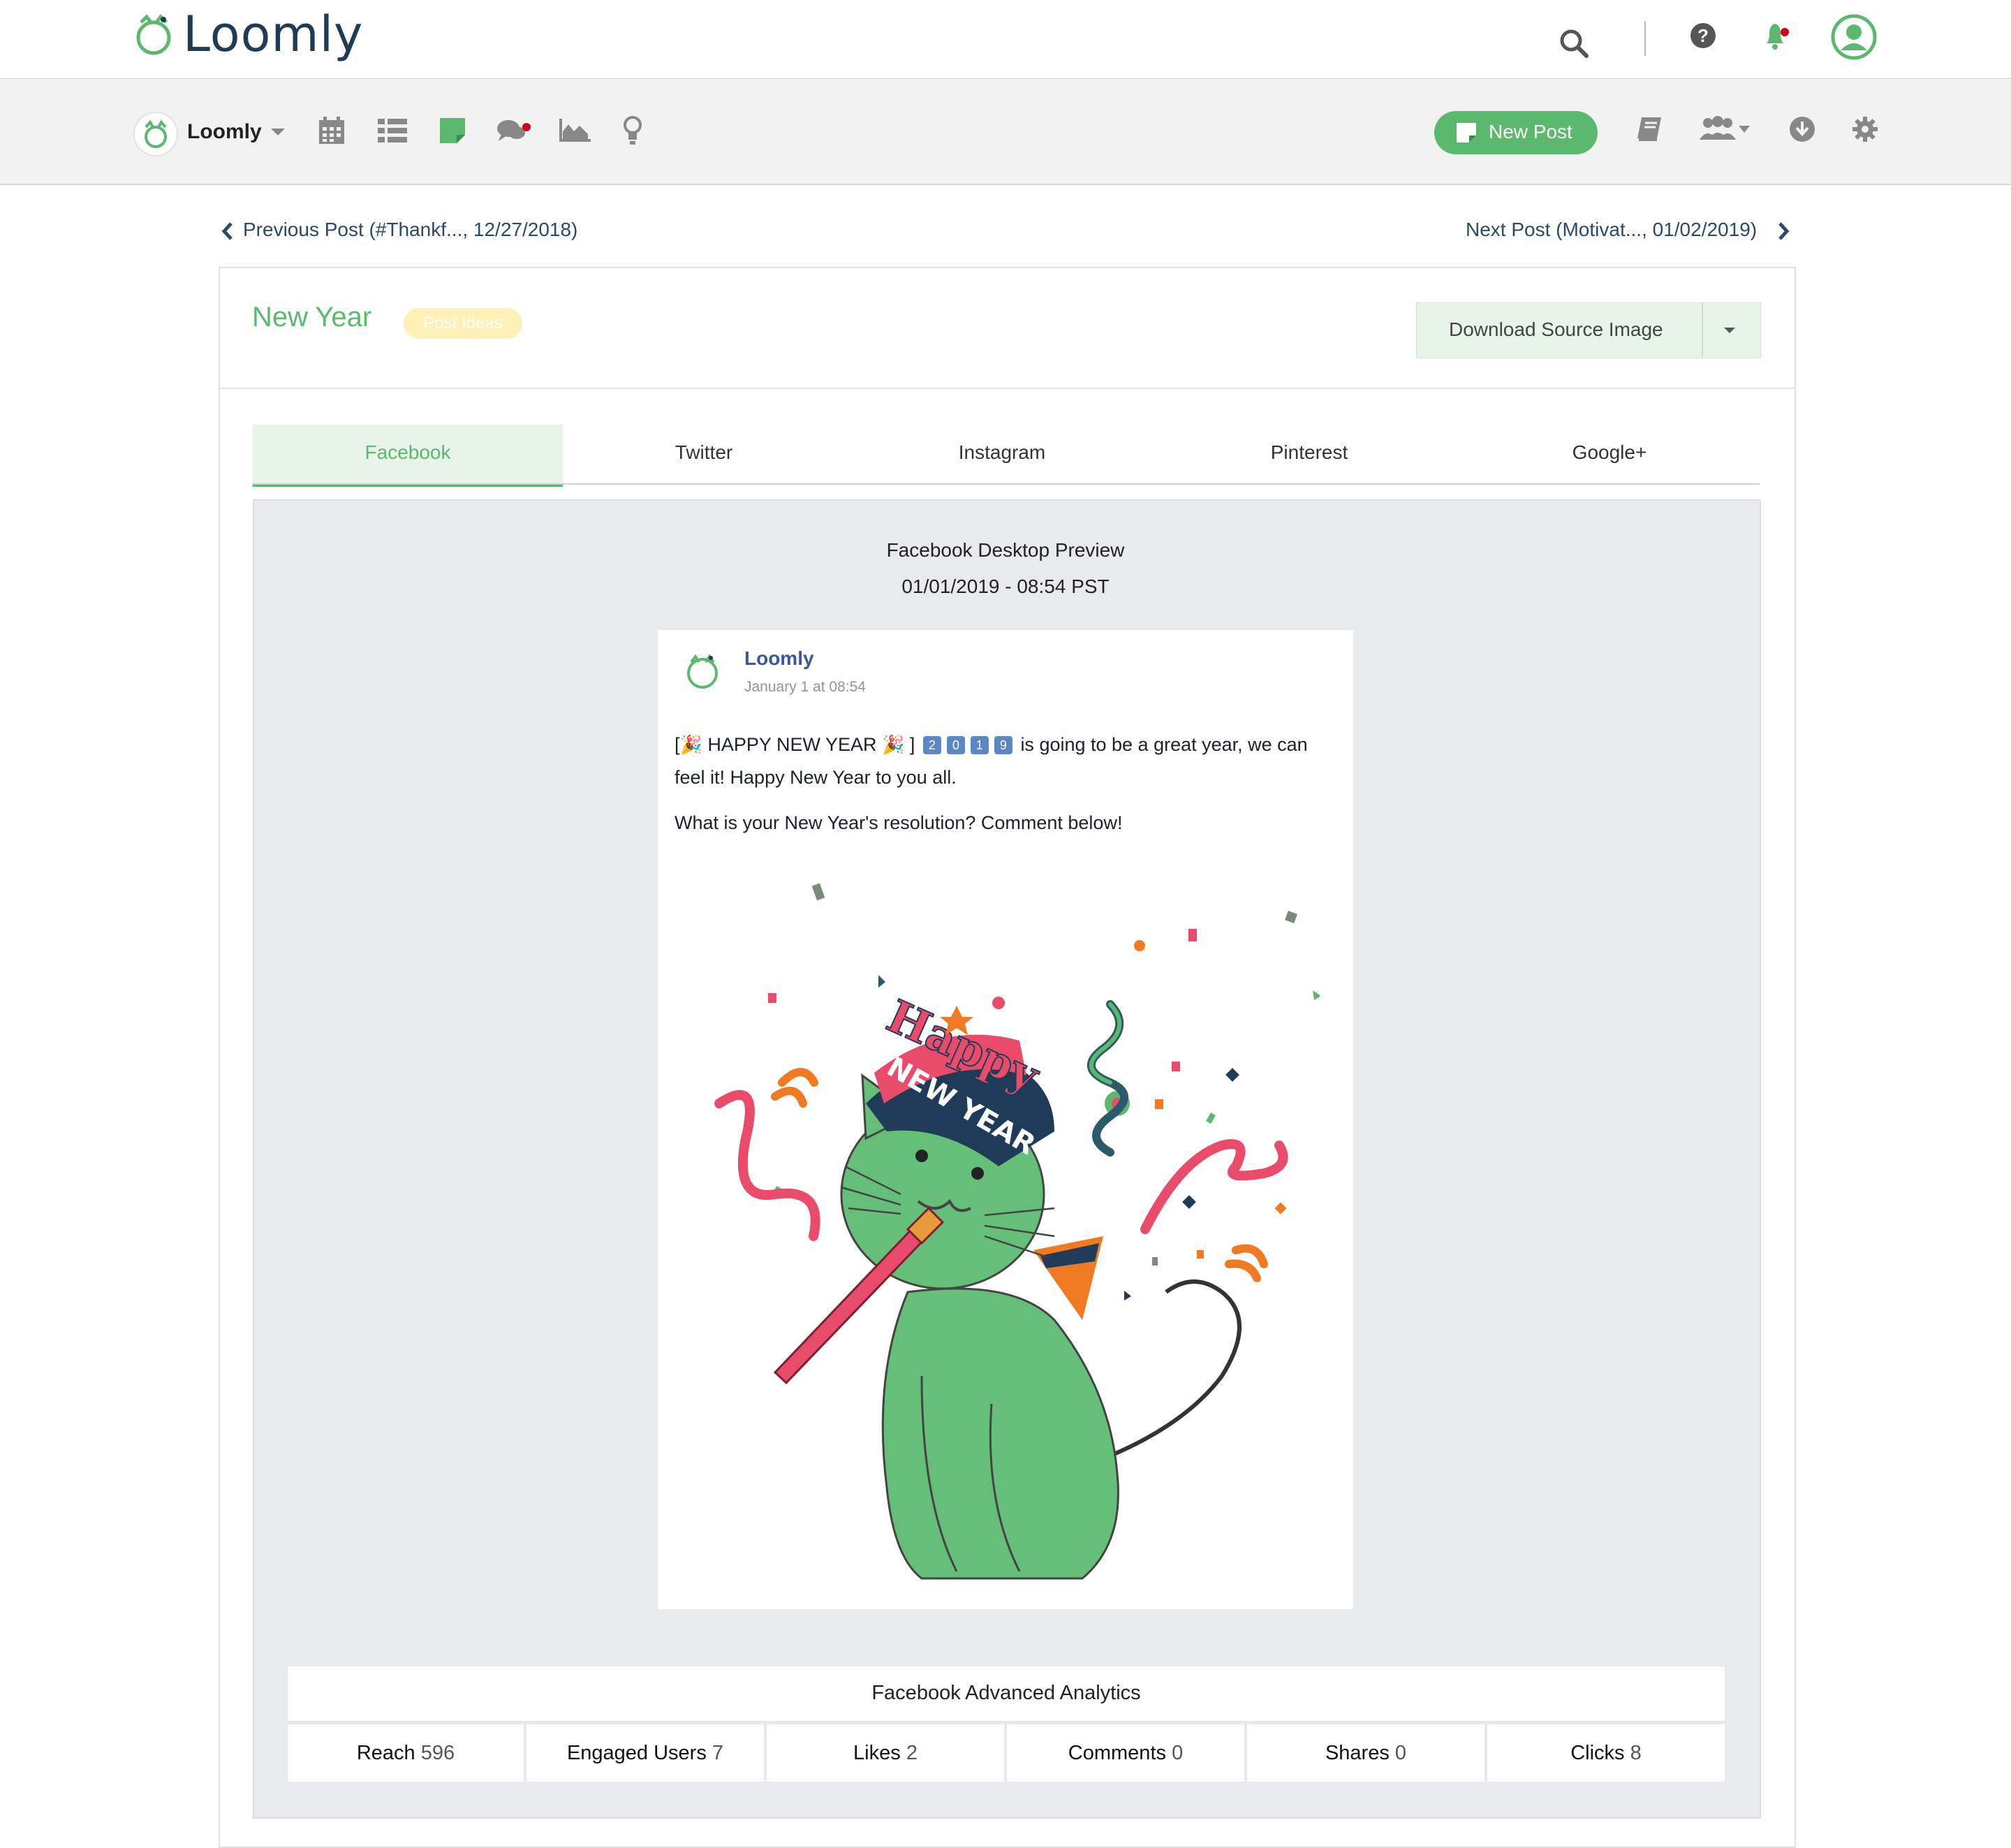  Describe the element at coordinates (227, 232) in the screenshot. I see `chevron-left-icon` at that location.